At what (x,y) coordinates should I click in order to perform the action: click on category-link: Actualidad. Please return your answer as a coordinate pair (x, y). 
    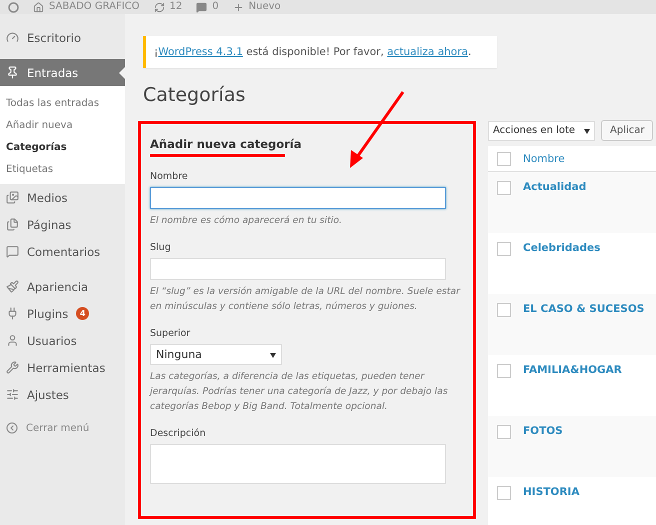
    Looking at the image, I should click on (554, 187).